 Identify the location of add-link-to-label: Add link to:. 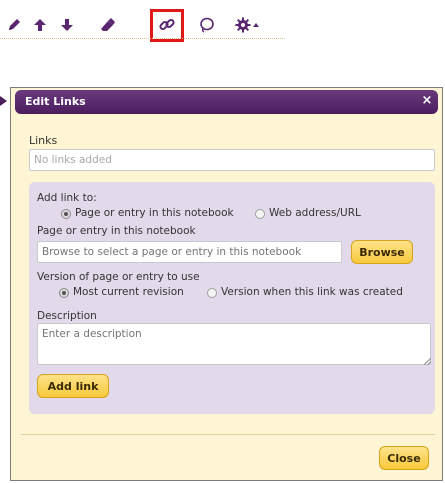
(67, 198).